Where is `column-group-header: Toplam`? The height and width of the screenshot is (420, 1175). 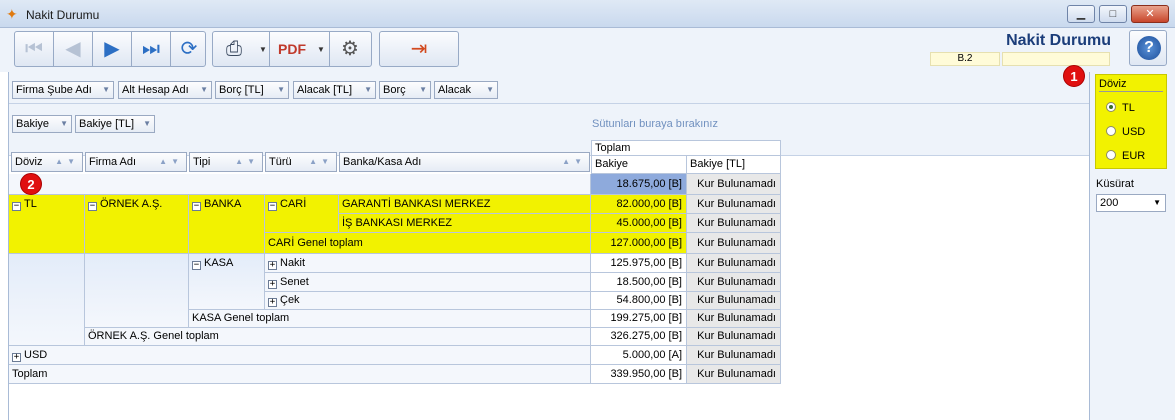 column-group-header: Toplam is located at coordinates (686, 148).